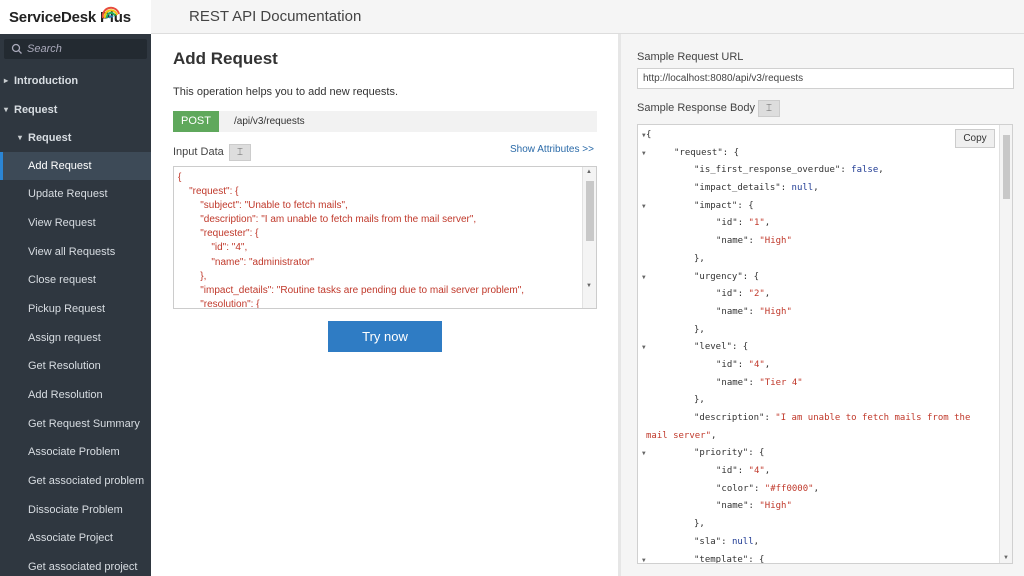  What do you see at coordinates (60, 166) in the screenshot?
I see `sidebar-item-label: Add Request` at bounding box center [60, 166].